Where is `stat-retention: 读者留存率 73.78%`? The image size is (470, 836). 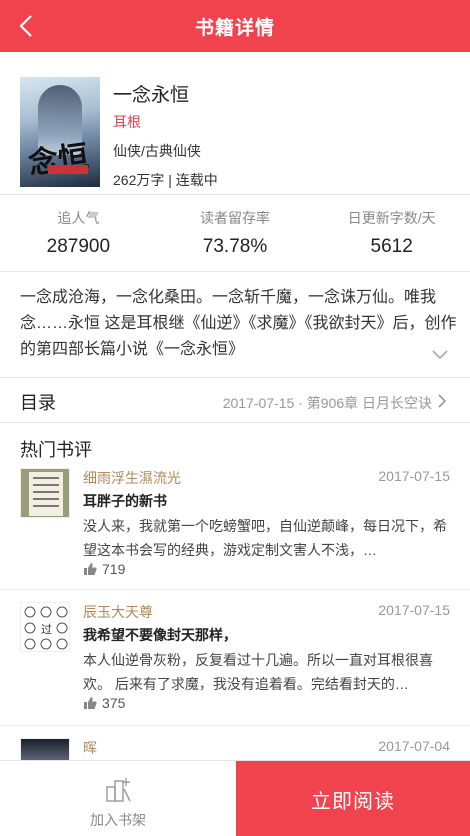 stat-retention: 读者留存率 73.78% is located at coordinates (235, 233).